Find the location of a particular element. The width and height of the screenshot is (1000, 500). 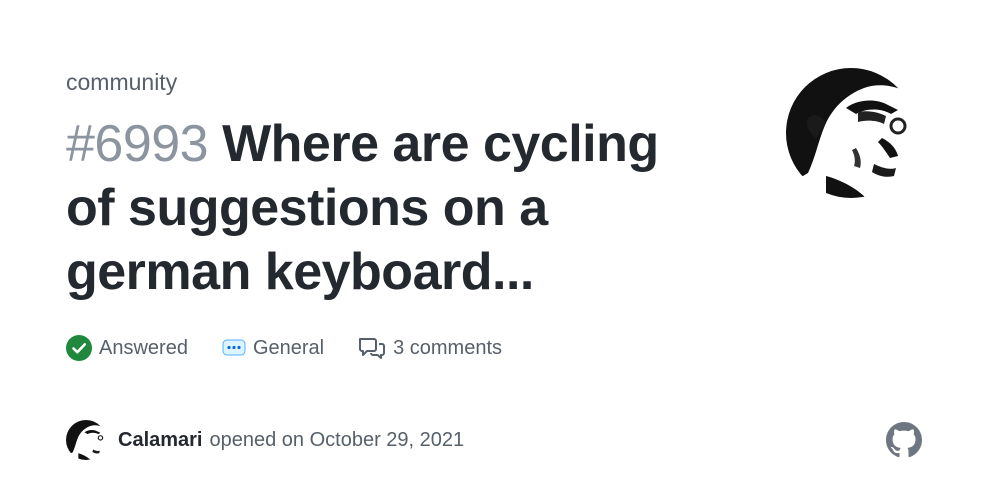

author-row: Calamari opened on October 29, 2021 is located at coordinates (265, 440).